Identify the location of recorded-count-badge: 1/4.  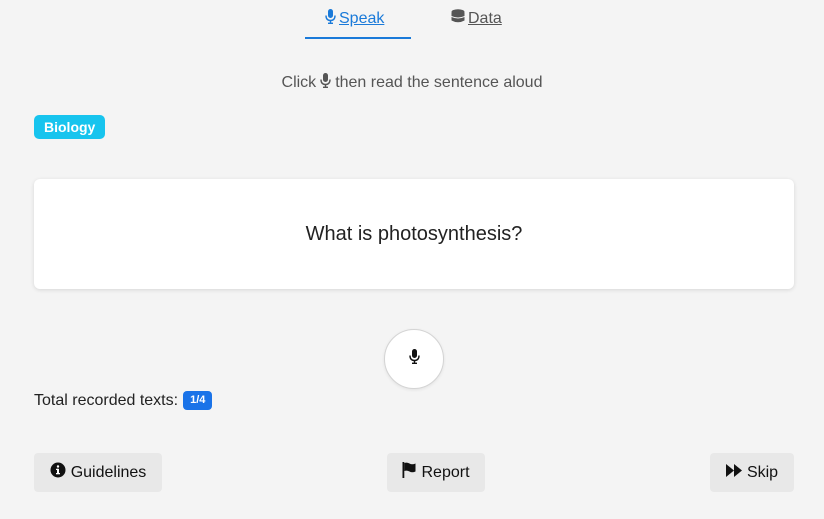
(198, 400).